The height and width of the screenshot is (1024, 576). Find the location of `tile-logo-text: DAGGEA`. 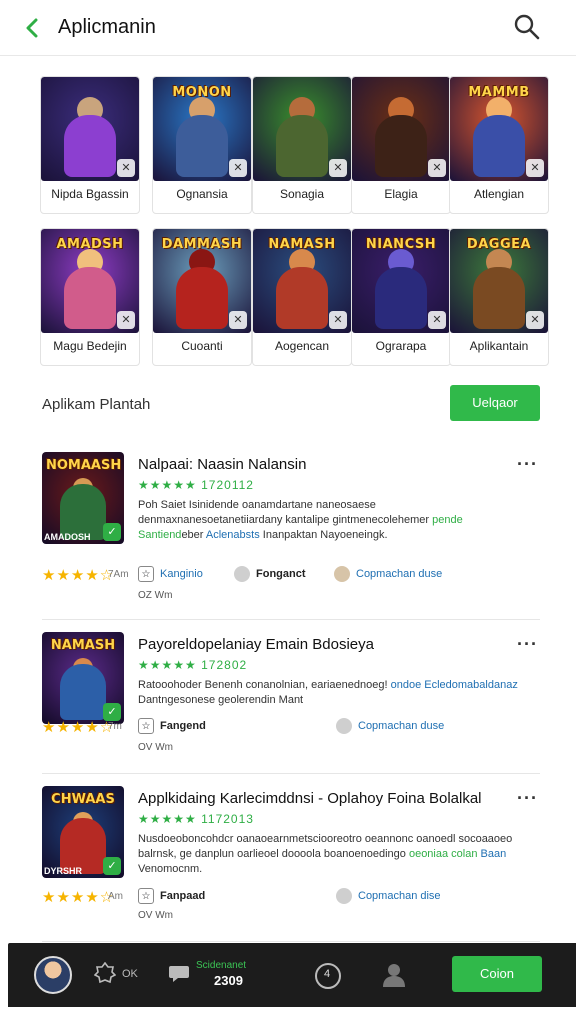

tile-logo-text: DAGGEA is located at coordinates (499, 244).